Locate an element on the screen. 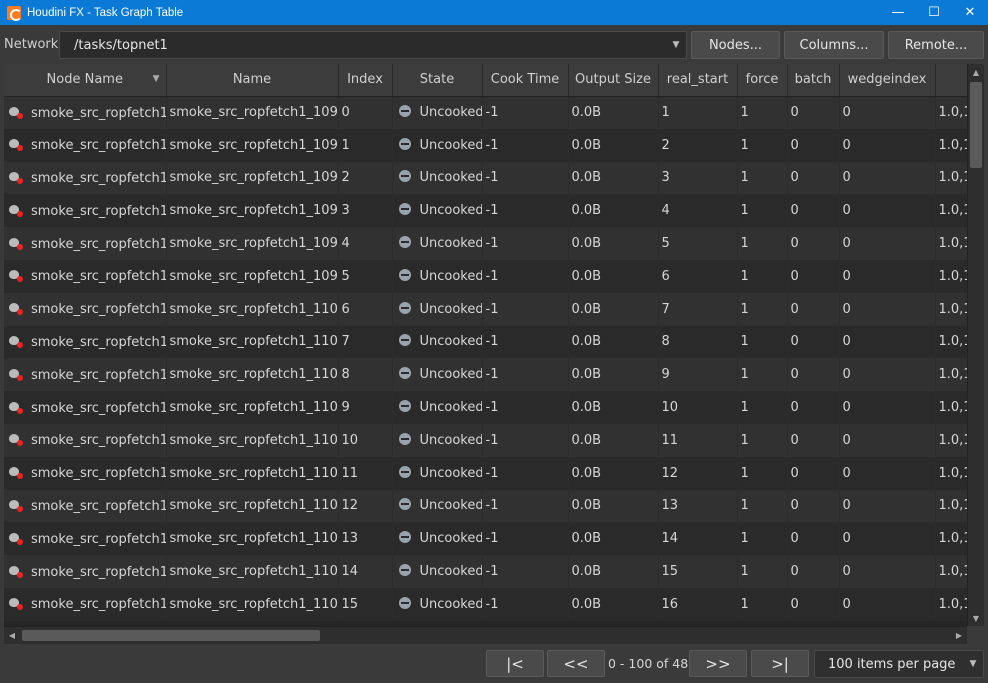 This screenshot has height=683, width=988. scroll-up-arrow-icon: ▲ is located at coordinates (976, 72).